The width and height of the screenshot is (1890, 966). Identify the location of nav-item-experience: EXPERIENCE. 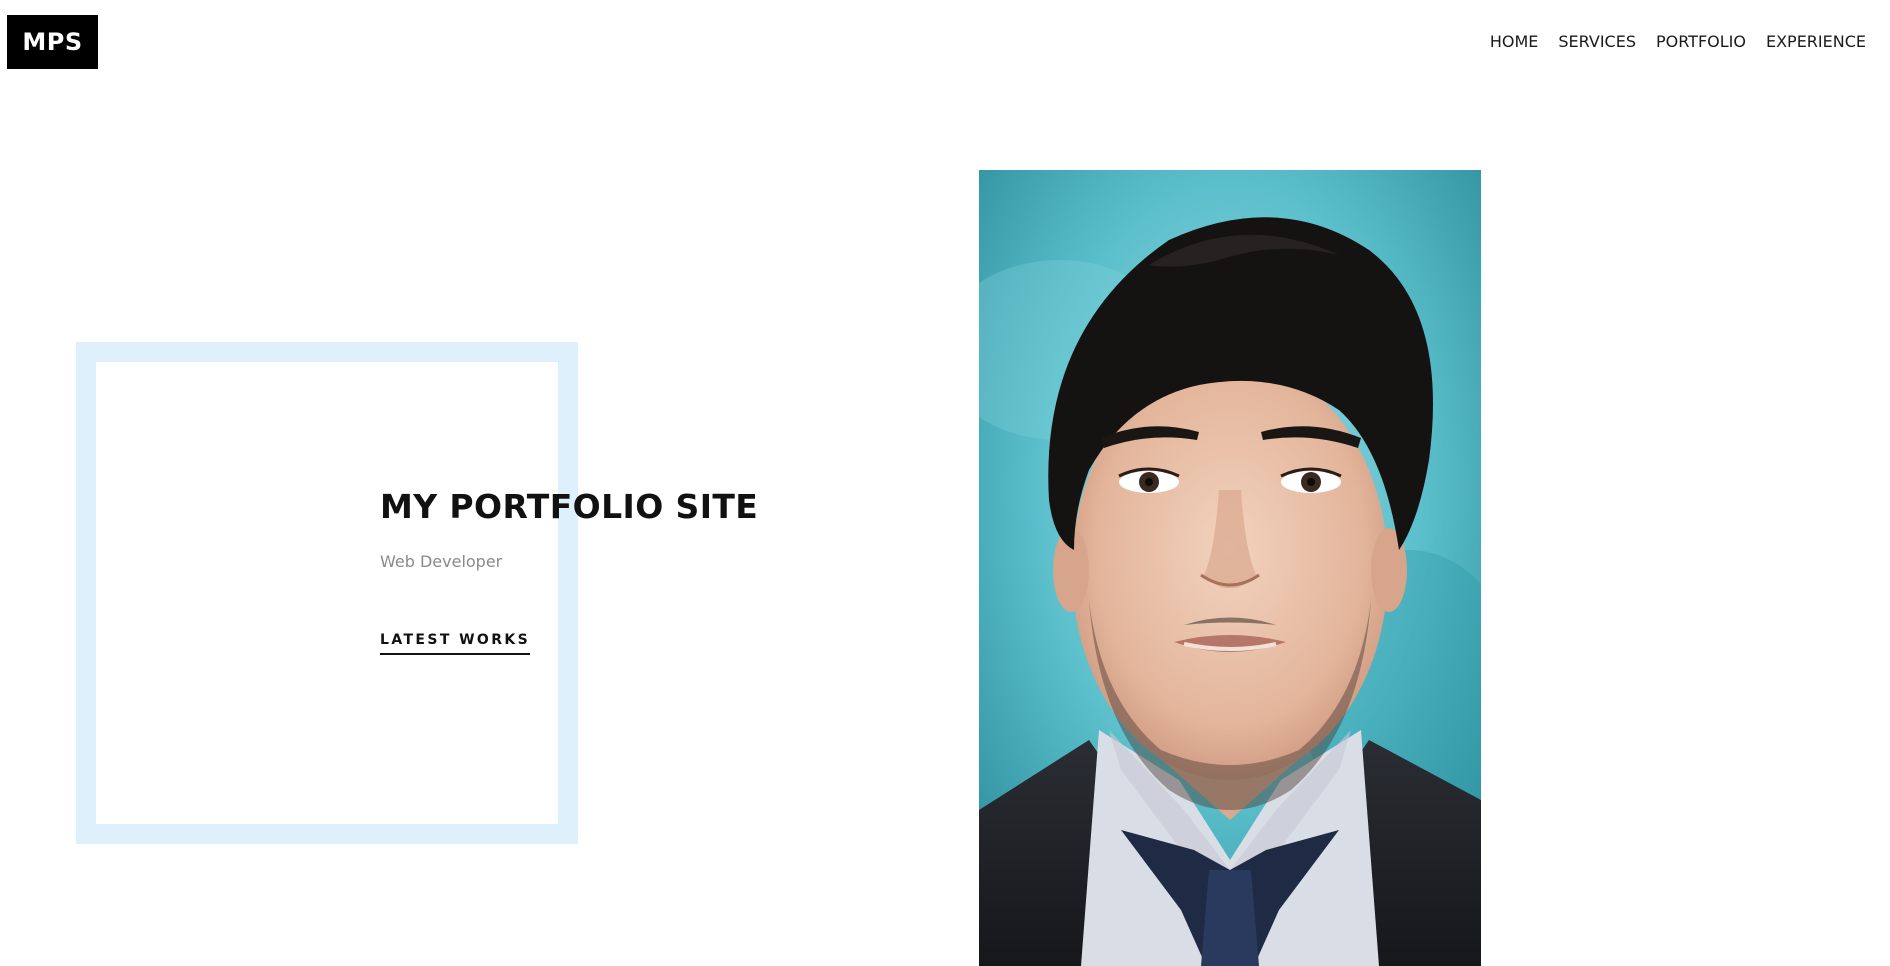
(1816, 42).